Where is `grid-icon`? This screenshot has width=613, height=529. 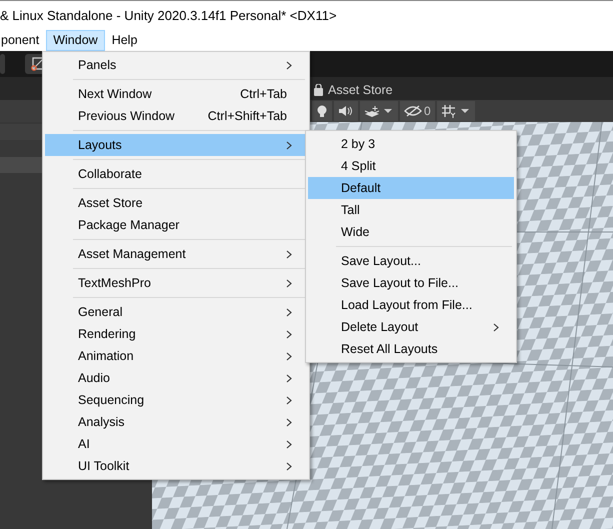
grid-icon is located at coordinates (448, 111).